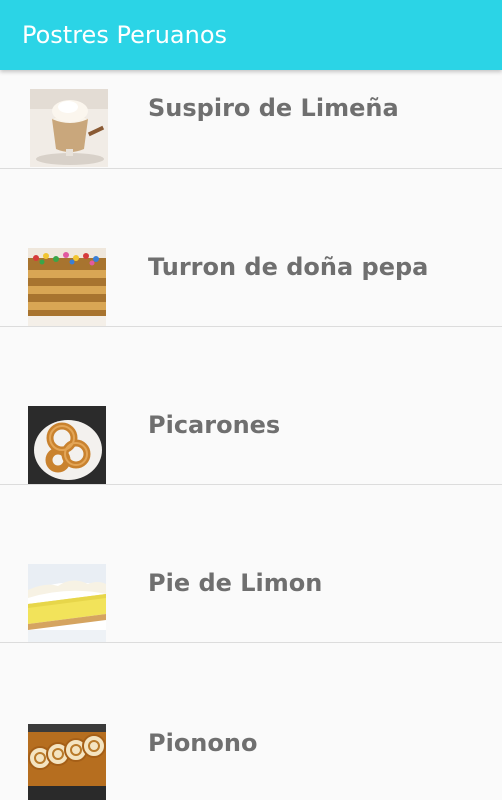 The width and height of the screenshot is (502, 800). Describe the element at coordinates (288, 267) in the screenshot. I see `list-item-label: Turron de doña pepa` at that location.